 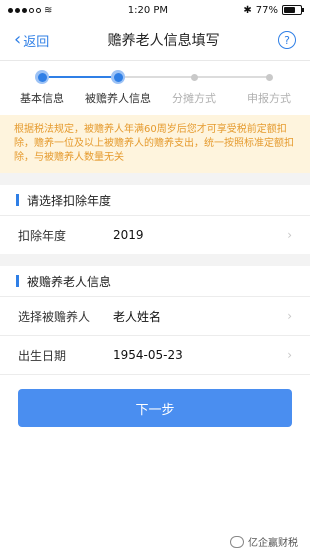 I want to click on progress-steps: 基本信息 被赡养人信息 分摊方式 申报方式, so click(x=155, y=88).